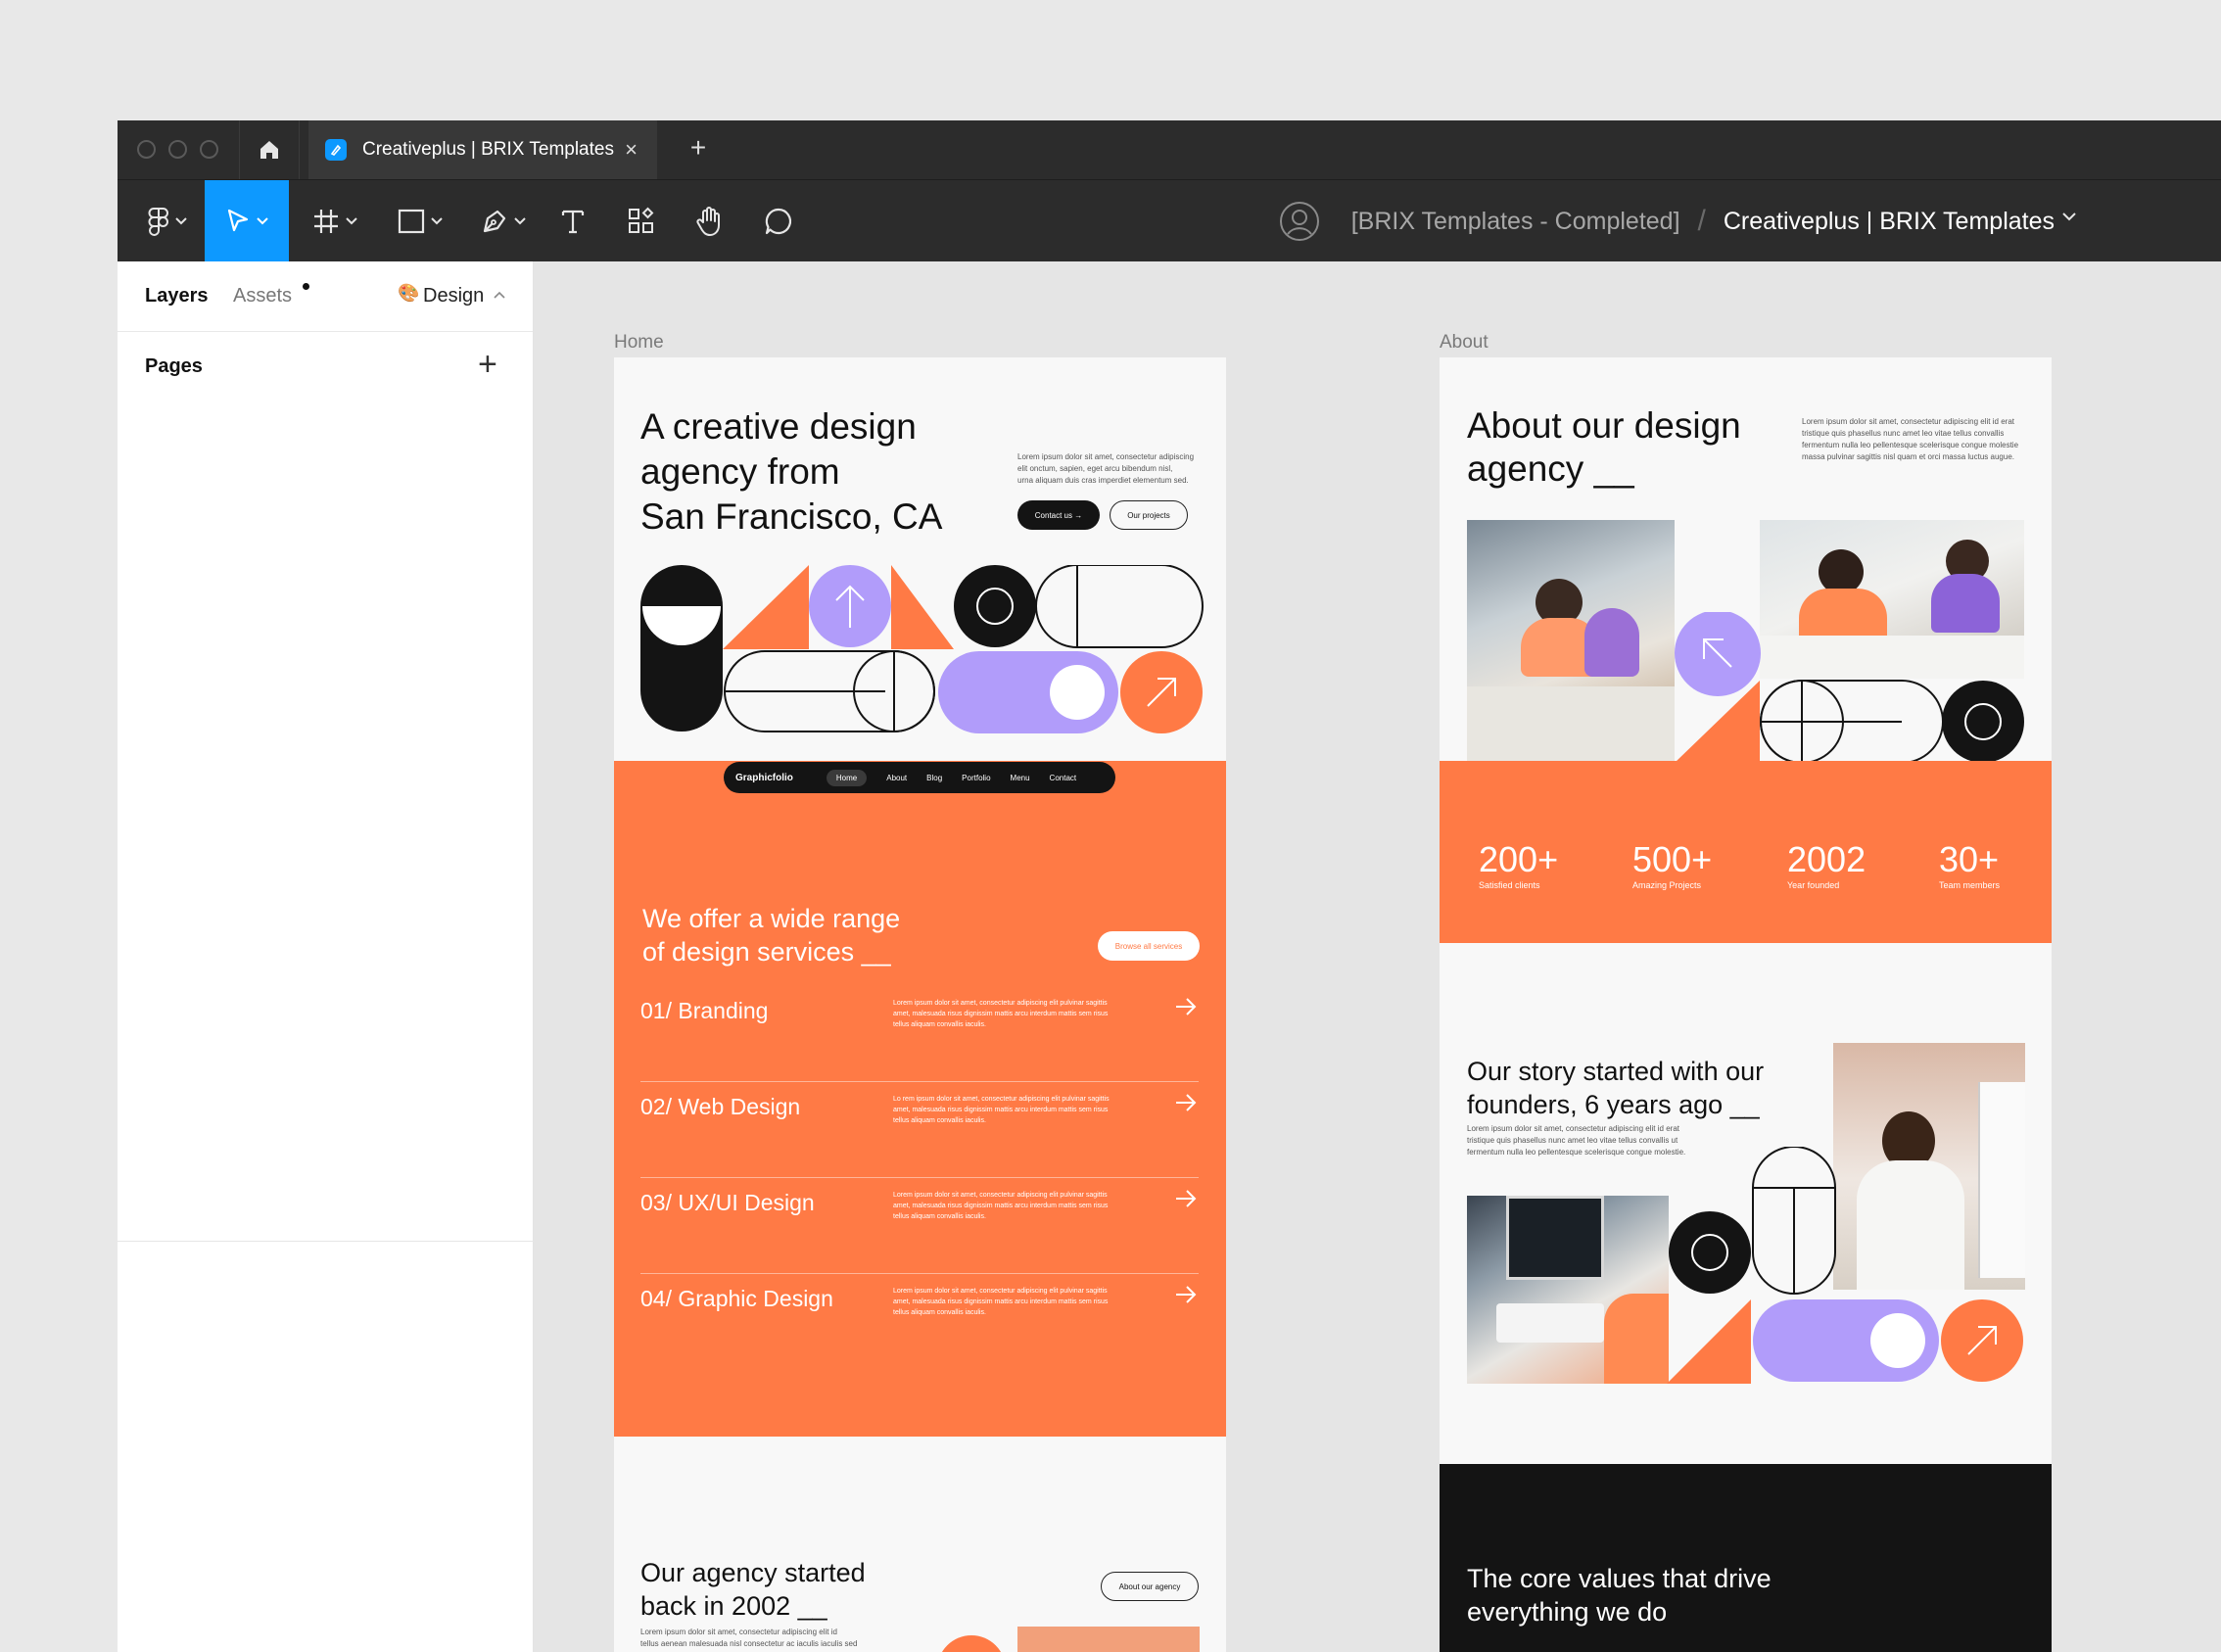 Image resolution: width=2221 pixels, height=1652 pixels. I want to click on story-title-line: founders, 6 years ago __, so click(1613, 1104).